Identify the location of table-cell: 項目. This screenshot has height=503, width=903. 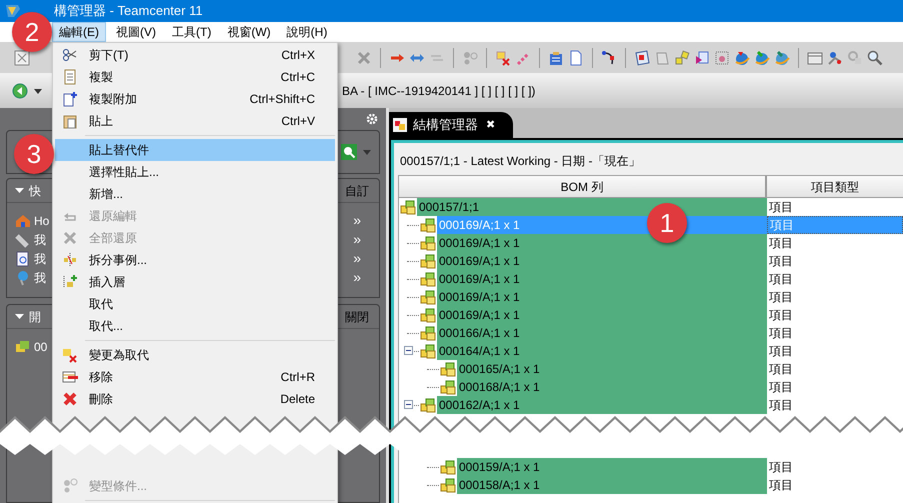
(835, 225).